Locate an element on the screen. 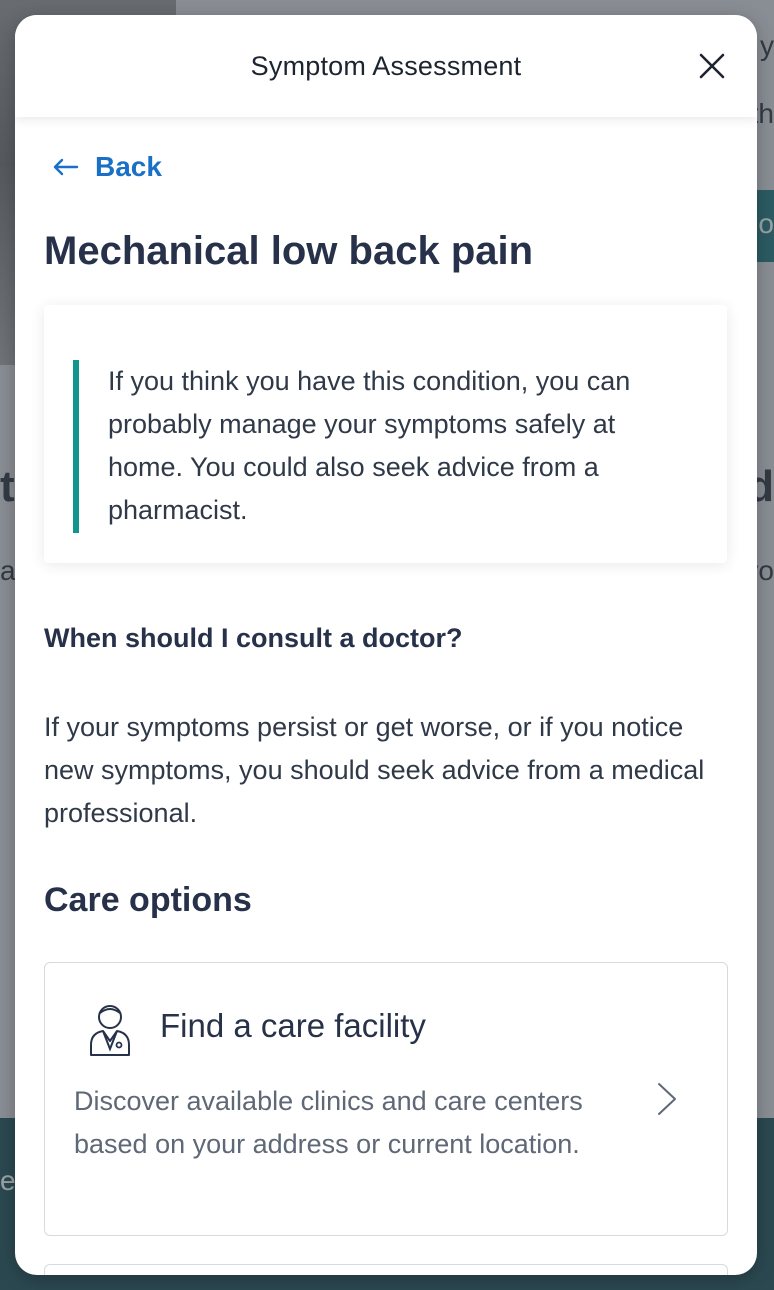 This screenshot has width=774, height=1290. close-button is located at coordinates (712, 66).